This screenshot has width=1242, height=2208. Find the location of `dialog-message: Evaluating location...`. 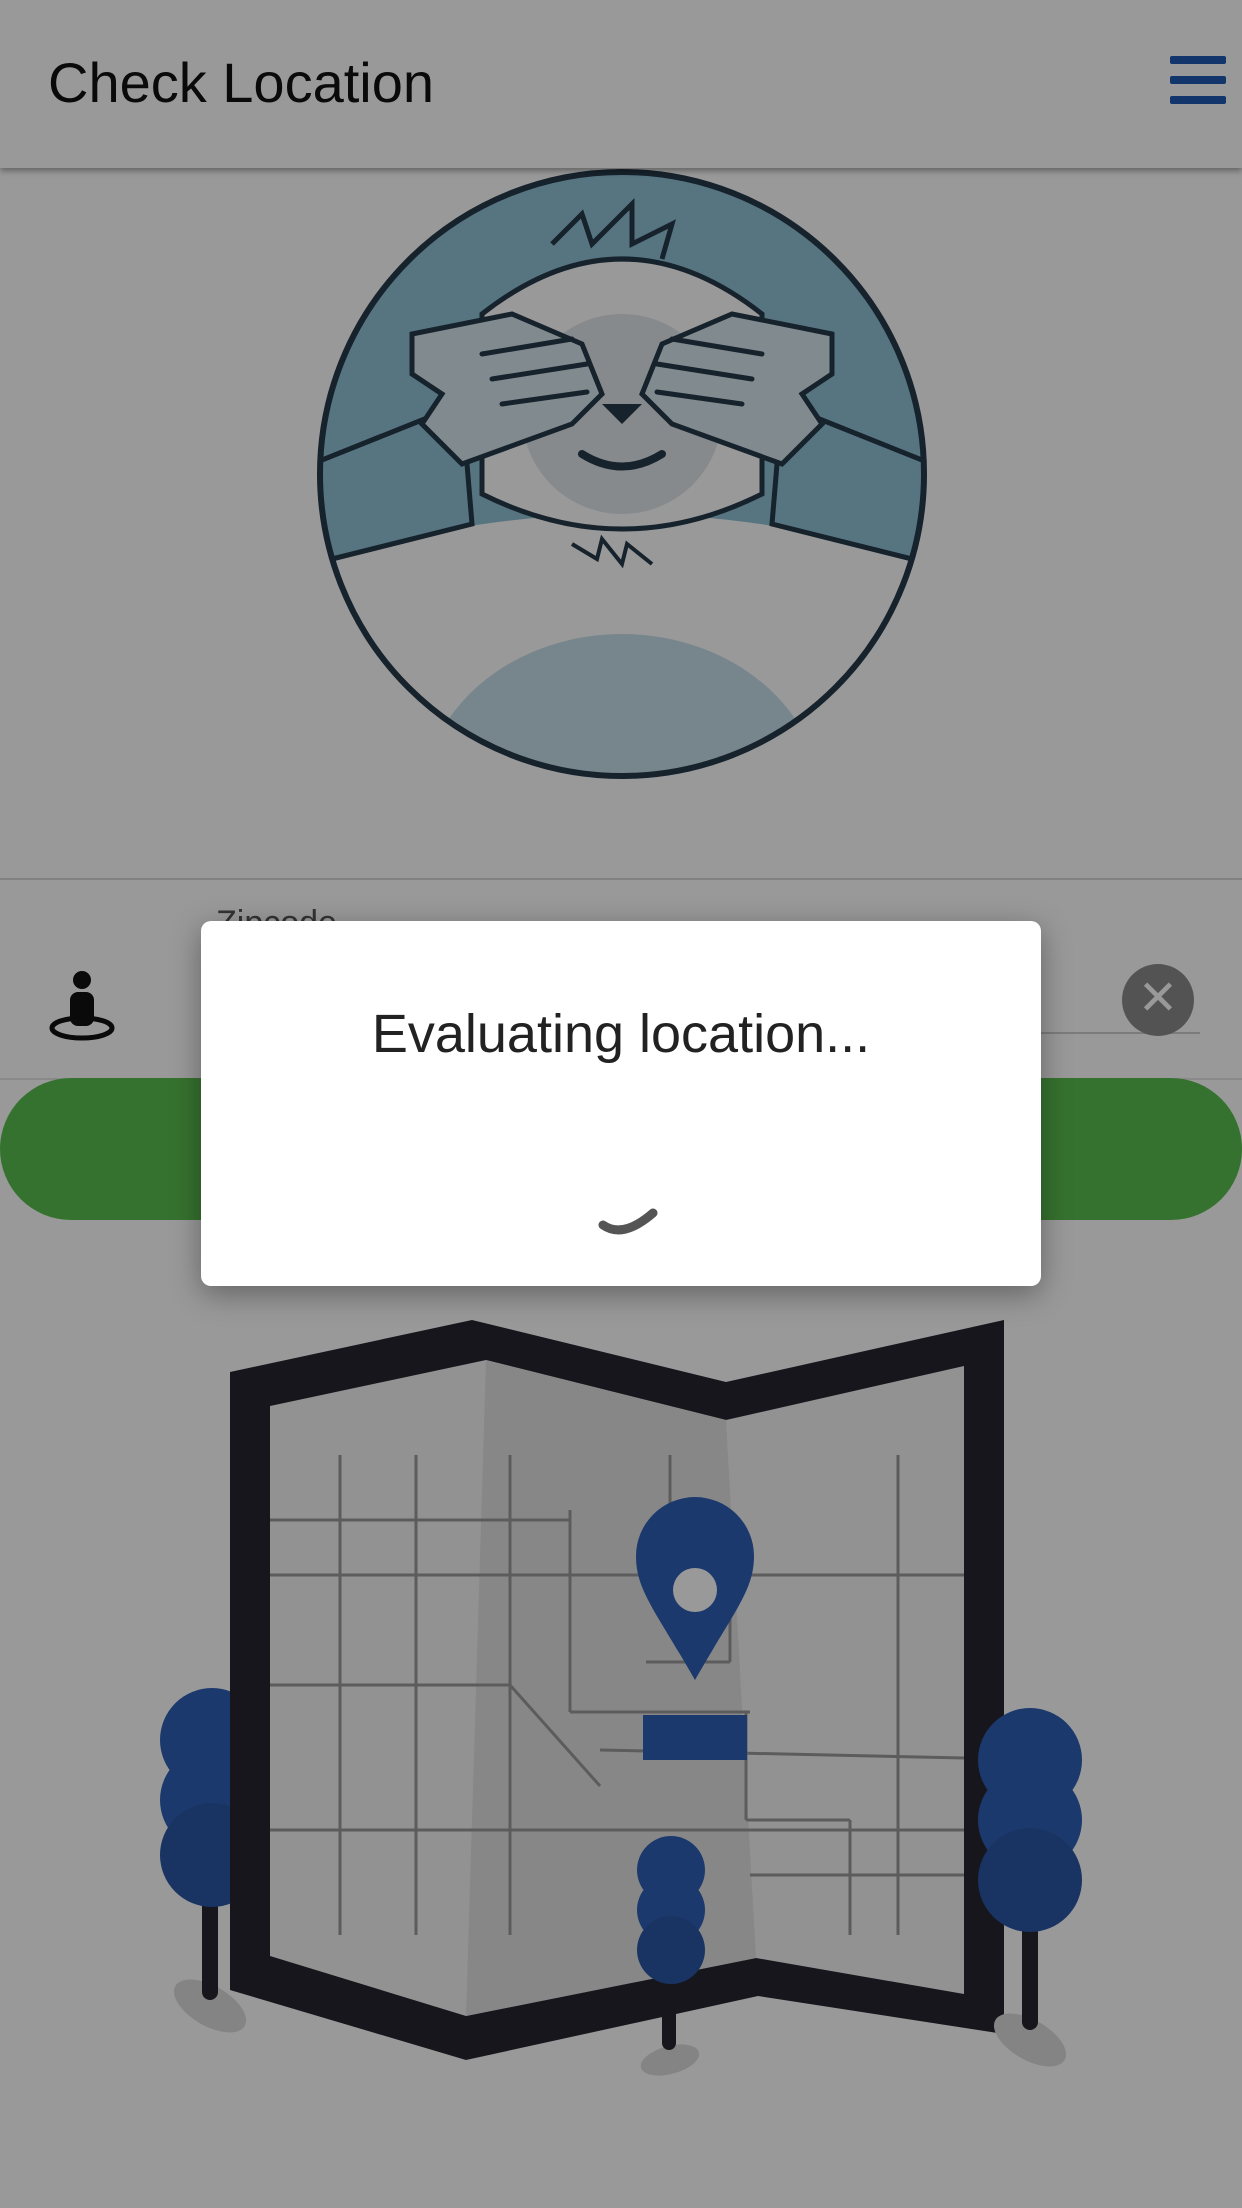

dialog-message: Evaluating location... is located at coordinates (621, 1034).